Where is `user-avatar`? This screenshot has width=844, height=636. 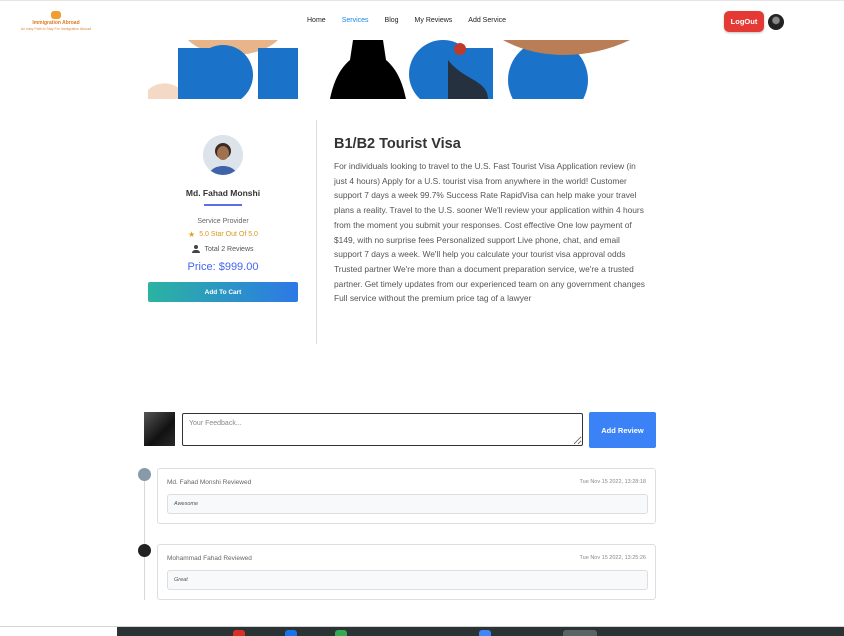
user-avatar is located at coordinates (776, 22).